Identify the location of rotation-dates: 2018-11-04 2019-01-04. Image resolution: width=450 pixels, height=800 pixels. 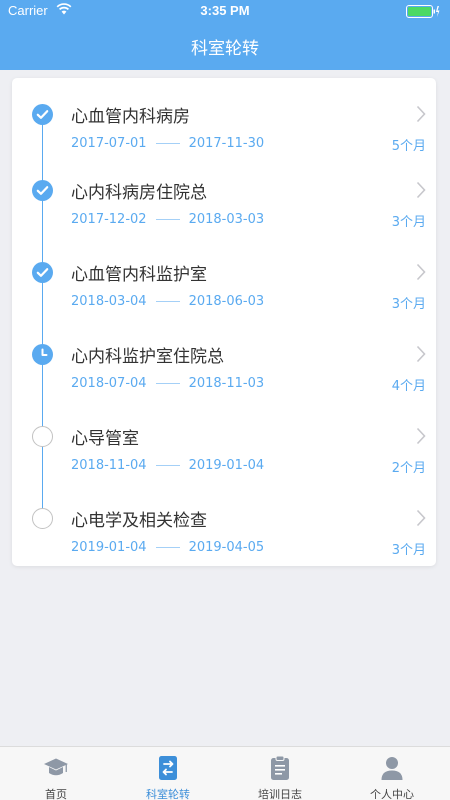
(167, 465).